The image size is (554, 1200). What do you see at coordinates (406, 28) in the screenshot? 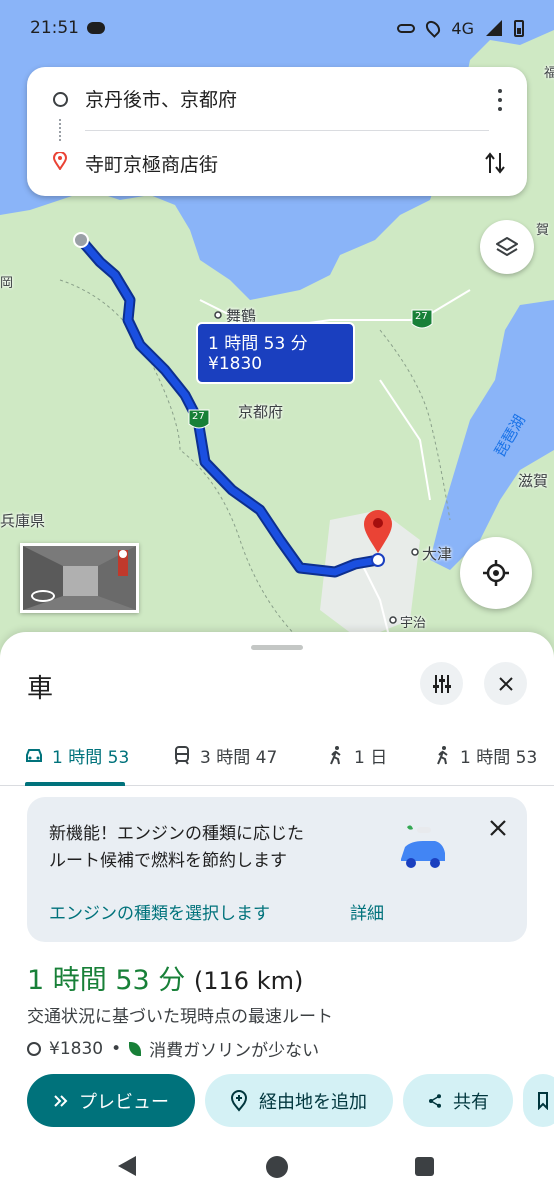
I see `vpn-key-icon` at bounding box center [406, 28].